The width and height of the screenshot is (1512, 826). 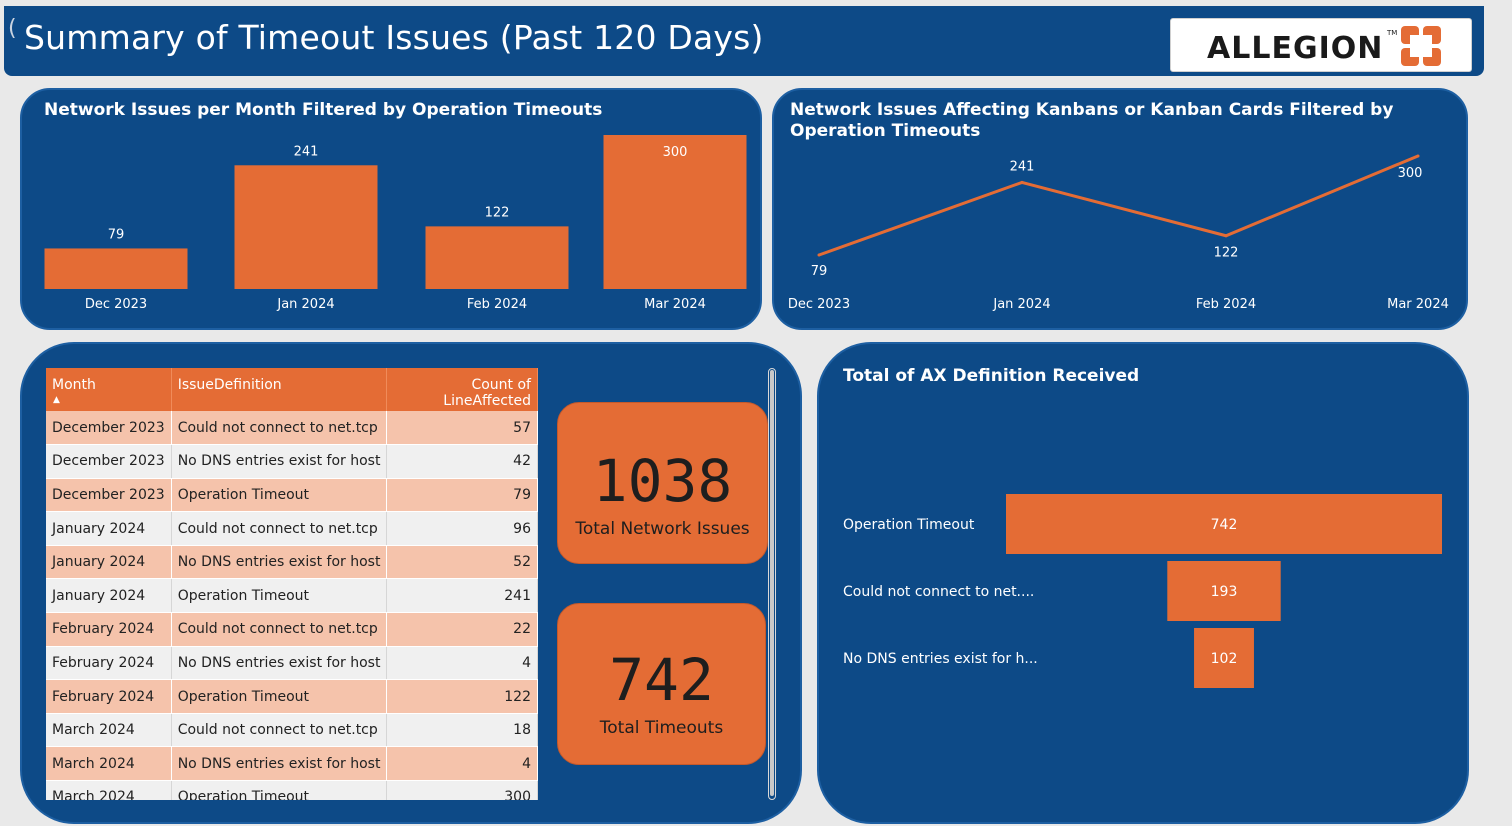 I want to click on bar-data-label: 79, so click(x=116, y=234).